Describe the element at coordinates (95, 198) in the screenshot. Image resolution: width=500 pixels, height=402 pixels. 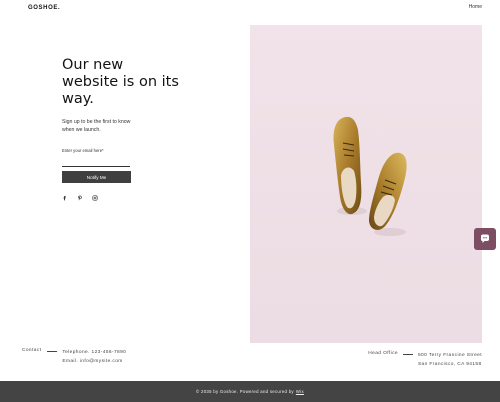
I see `instagram-icon` at that location.